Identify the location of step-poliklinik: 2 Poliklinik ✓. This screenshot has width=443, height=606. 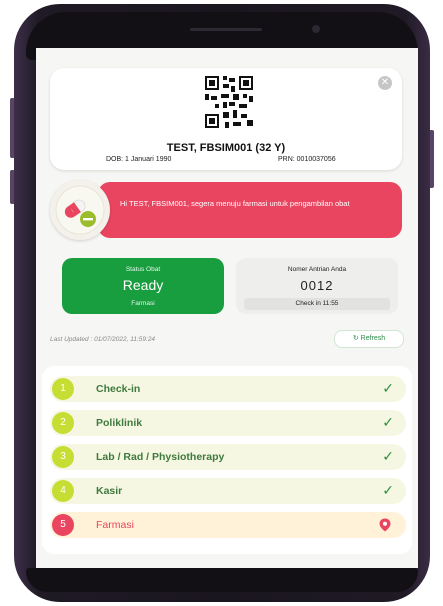
(228, 423).